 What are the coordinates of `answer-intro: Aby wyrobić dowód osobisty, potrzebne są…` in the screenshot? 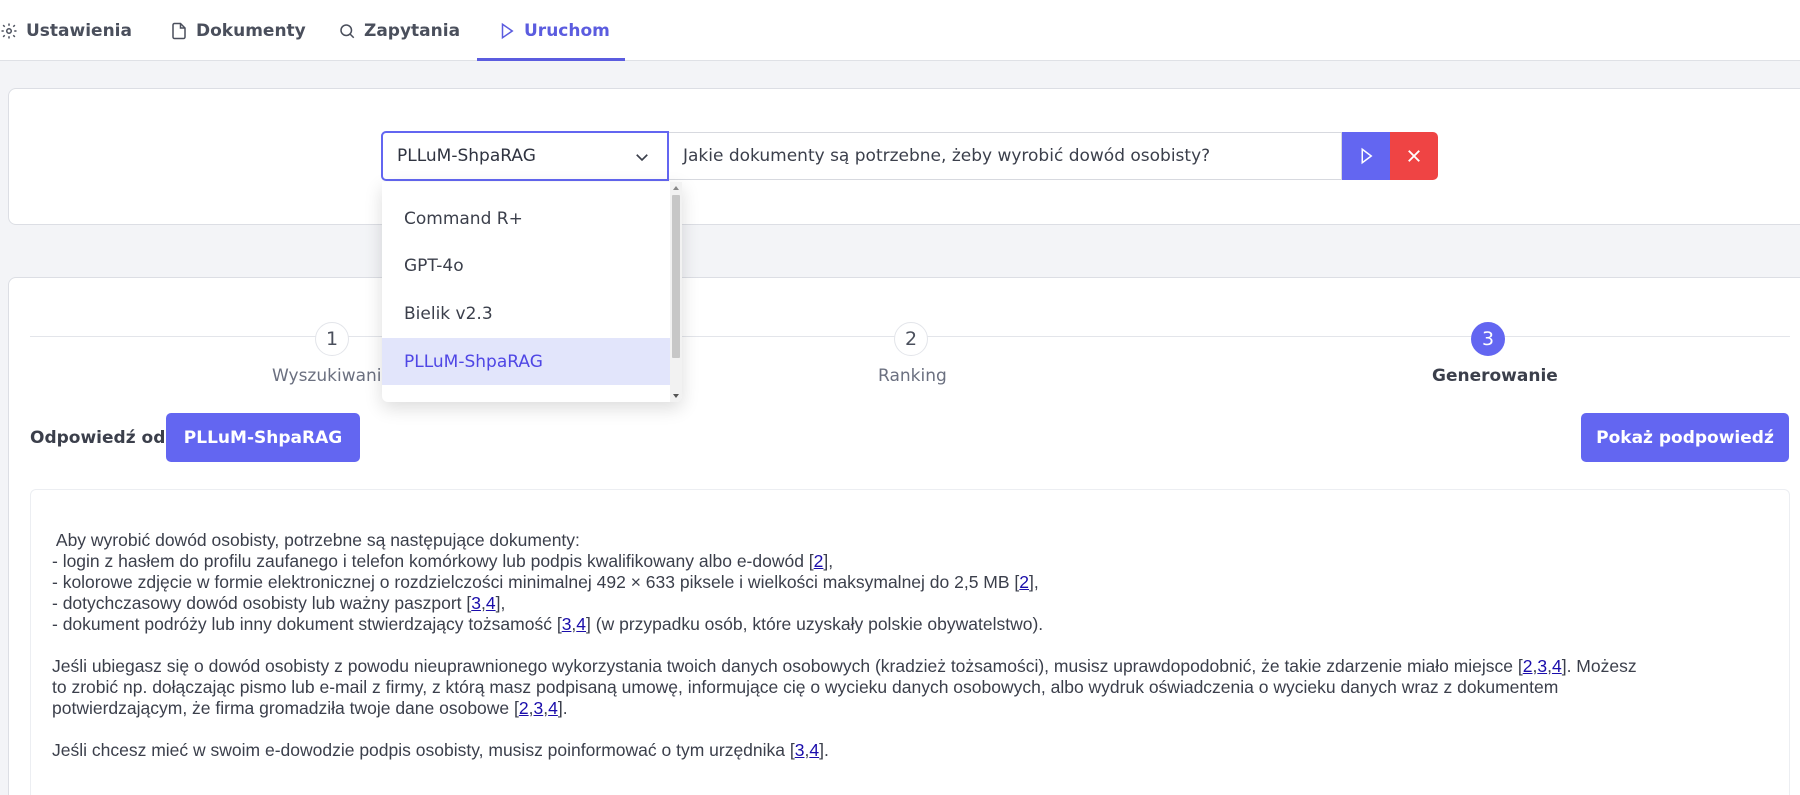 It's located at (316, 540).